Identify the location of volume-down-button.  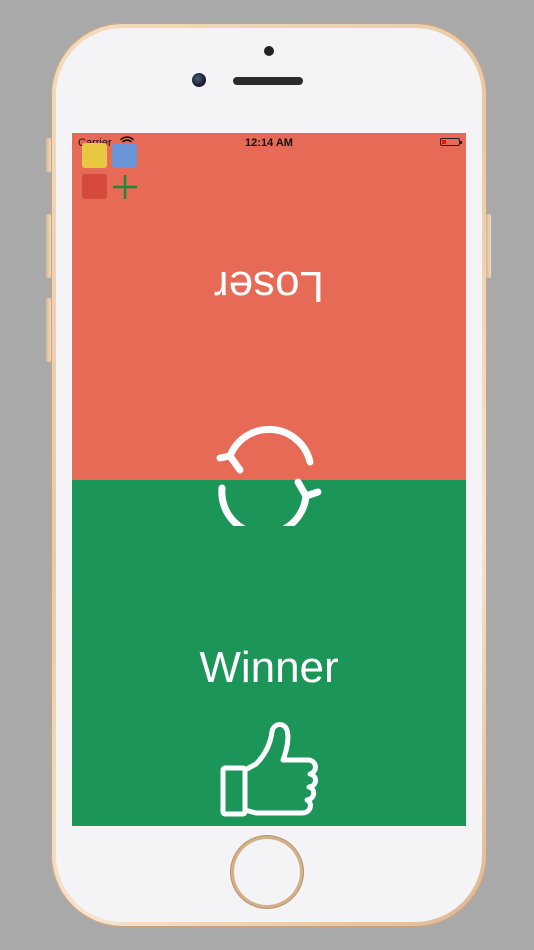
(48, 330).